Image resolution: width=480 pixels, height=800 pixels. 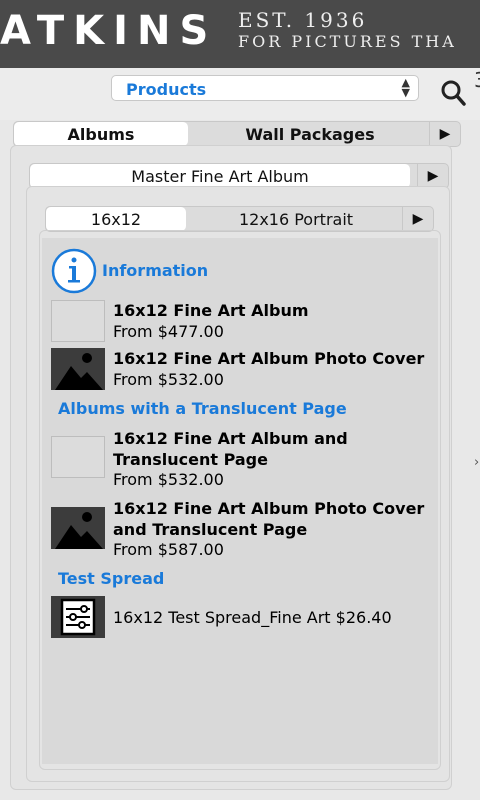 What do you see at coordinates (78, 617) in the screenshot?
I see `sliders-icon` at bounding box center [78, 617].